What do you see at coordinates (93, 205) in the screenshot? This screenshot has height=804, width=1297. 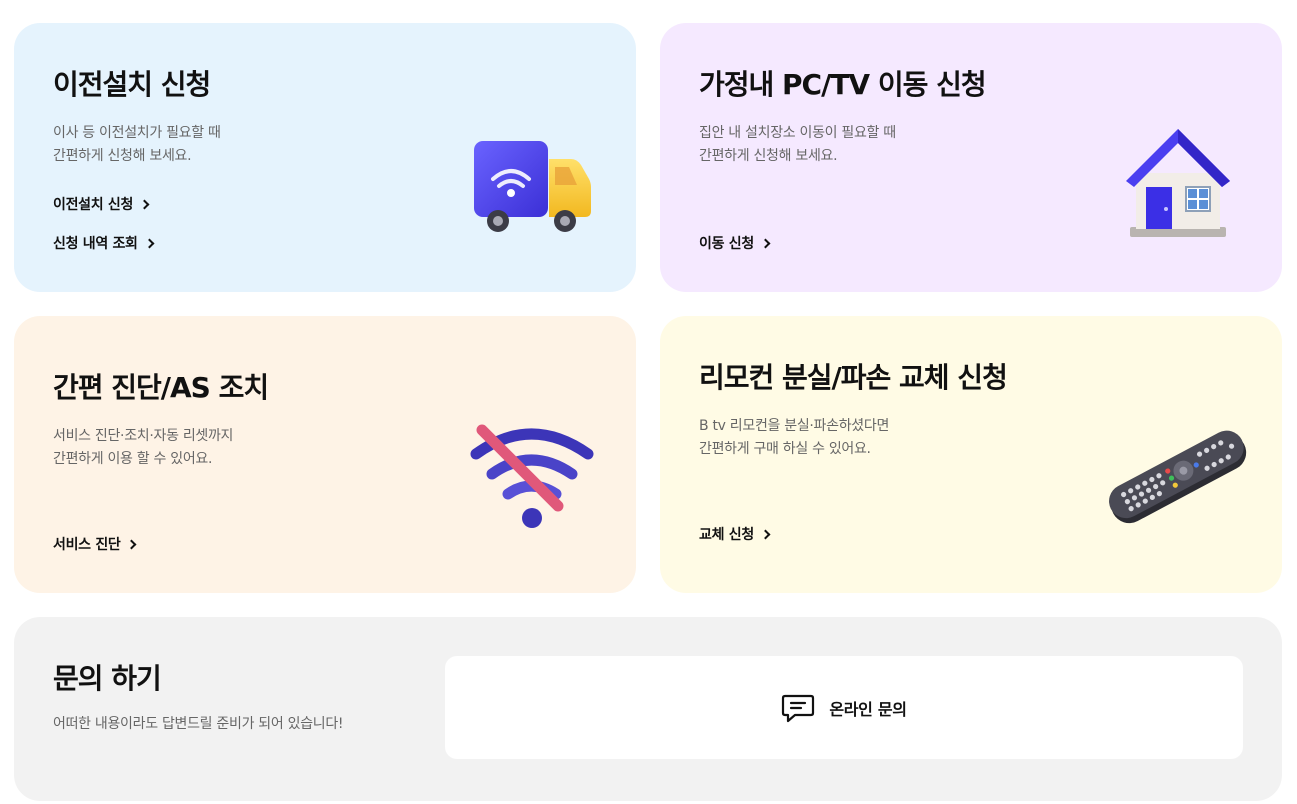 I see `link-label: 이전설치 신청` at bounding box center [93, 205].